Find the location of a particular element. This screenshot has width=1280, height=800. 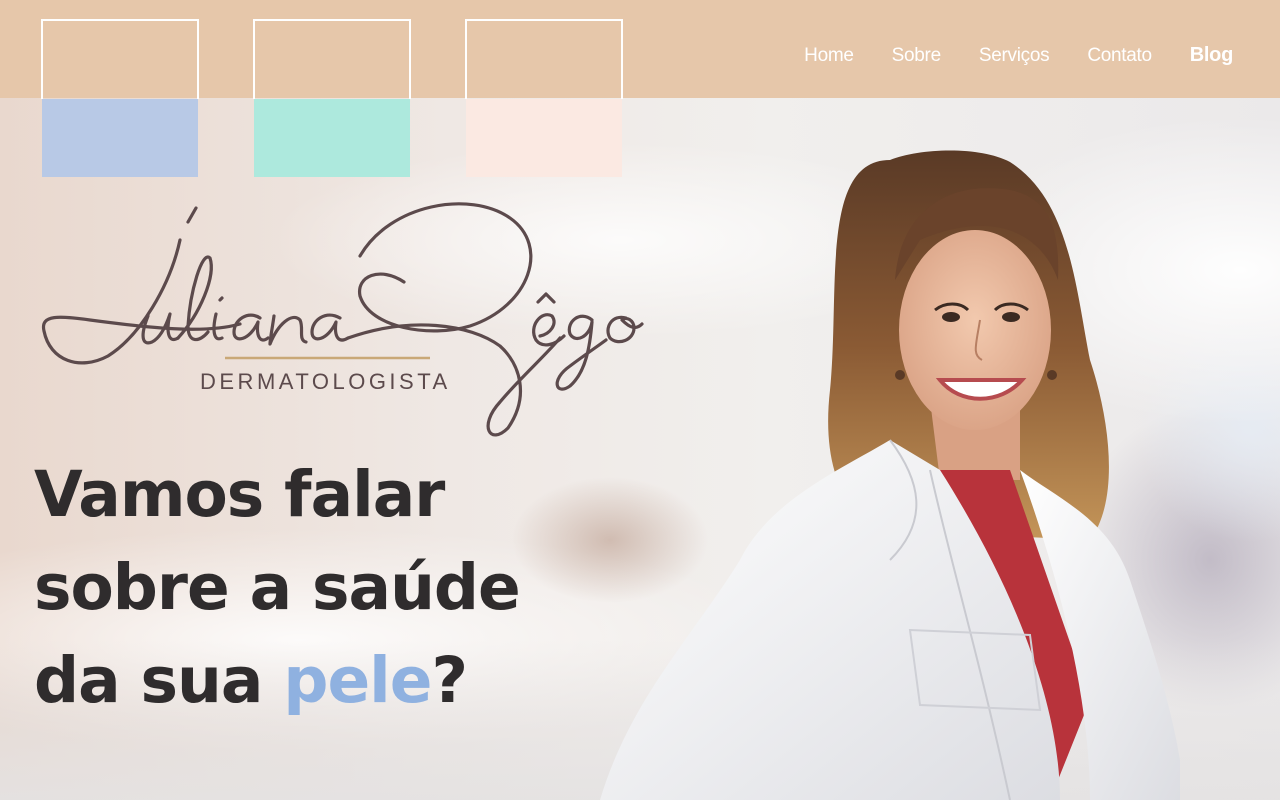

nav-home: Home is located at coordinates (829, 56).